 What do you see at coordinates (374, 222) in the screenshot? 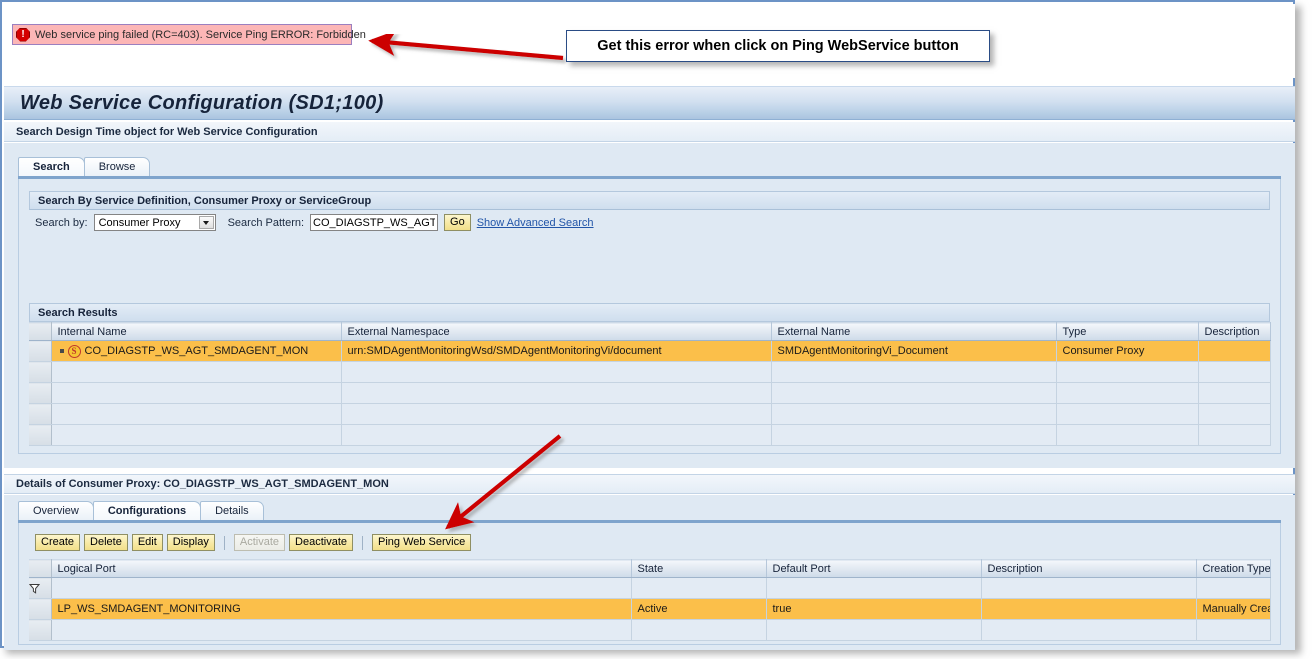
I see `search-pattern-input` at bounding box center [374, 222].